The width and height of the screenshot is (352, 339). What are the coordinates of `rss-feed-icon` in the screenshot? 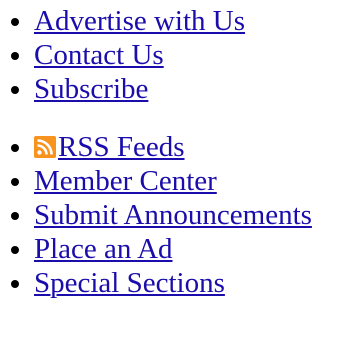 It's located at (45, 147).